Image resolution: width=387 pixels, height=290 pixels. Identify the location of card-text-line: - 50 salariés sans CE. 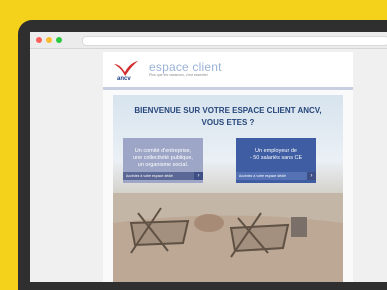
(276, 158).